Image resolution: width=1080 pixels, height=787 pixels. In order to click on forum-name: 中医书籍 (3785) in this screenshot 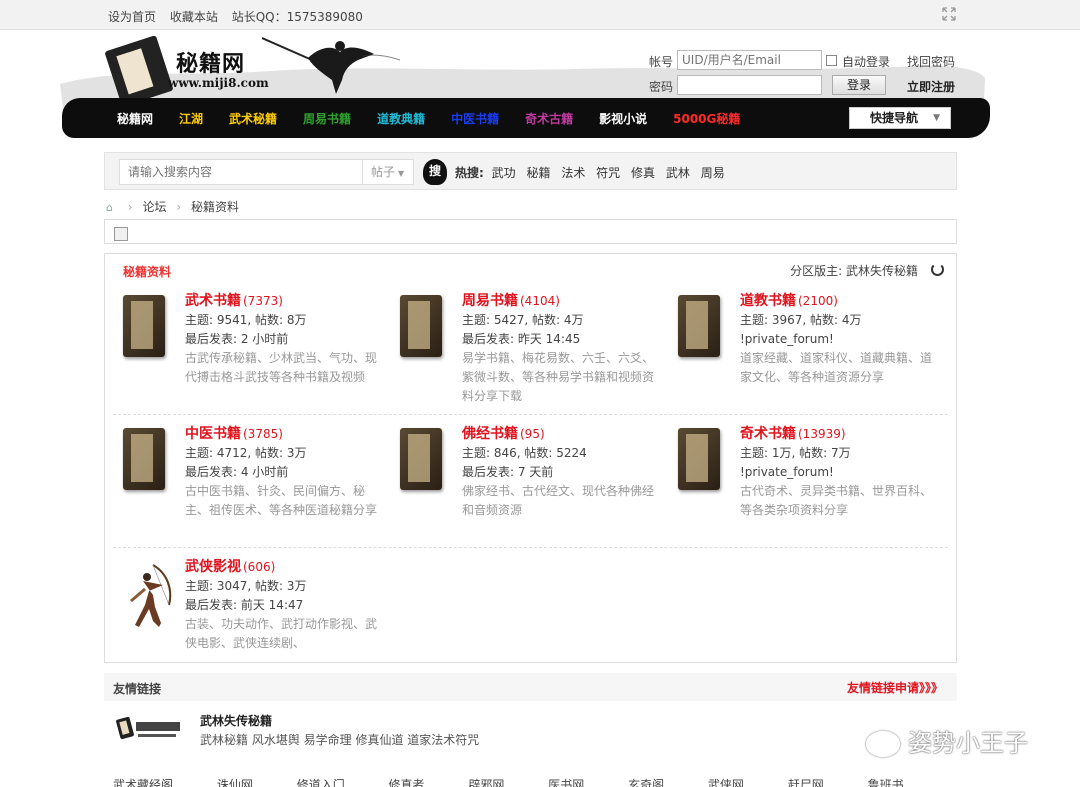, I will do `click(283, 434)`.